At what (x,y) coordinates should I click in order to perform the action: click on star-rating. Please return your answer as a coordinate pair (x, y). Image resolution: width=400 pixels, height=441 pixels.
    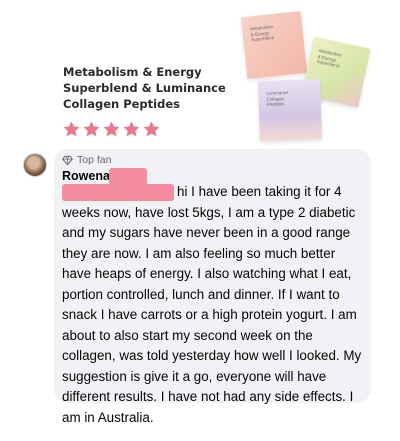
    Looking at the image, I should click on (111, 129).